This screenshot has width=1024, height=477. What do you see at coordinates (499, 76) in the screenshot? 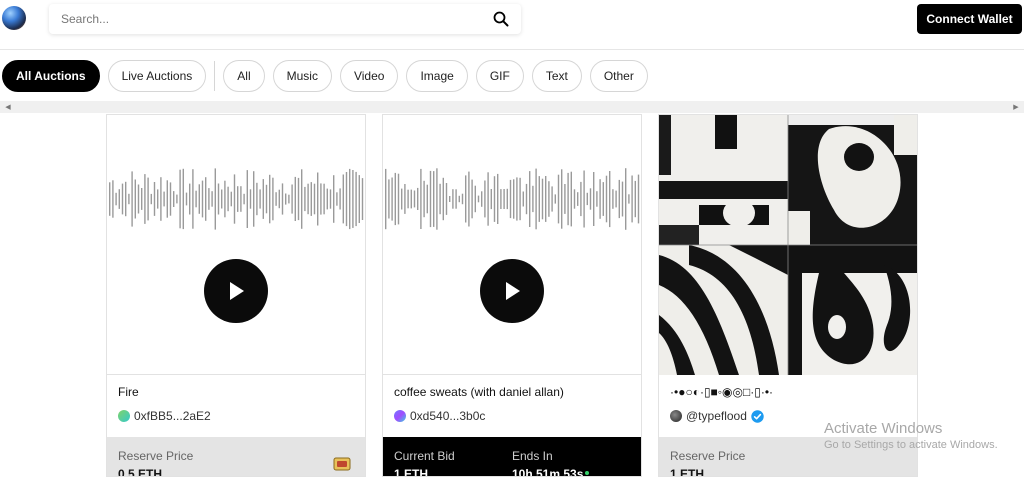
I see `filter-gif: GIF` at bounding box center [499, 76].